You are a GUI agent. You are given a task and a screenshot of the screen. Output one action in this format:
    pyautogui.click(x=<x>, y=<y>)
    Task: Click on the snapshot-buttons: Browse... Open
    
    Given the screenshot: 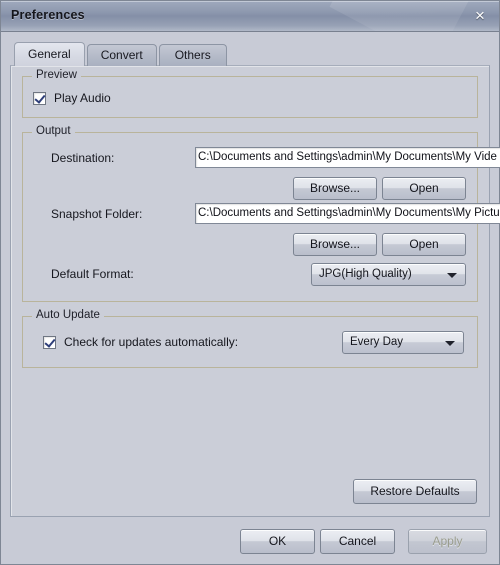 What is the action you would take?
    pyautogui.click(x=250, y=244)
    